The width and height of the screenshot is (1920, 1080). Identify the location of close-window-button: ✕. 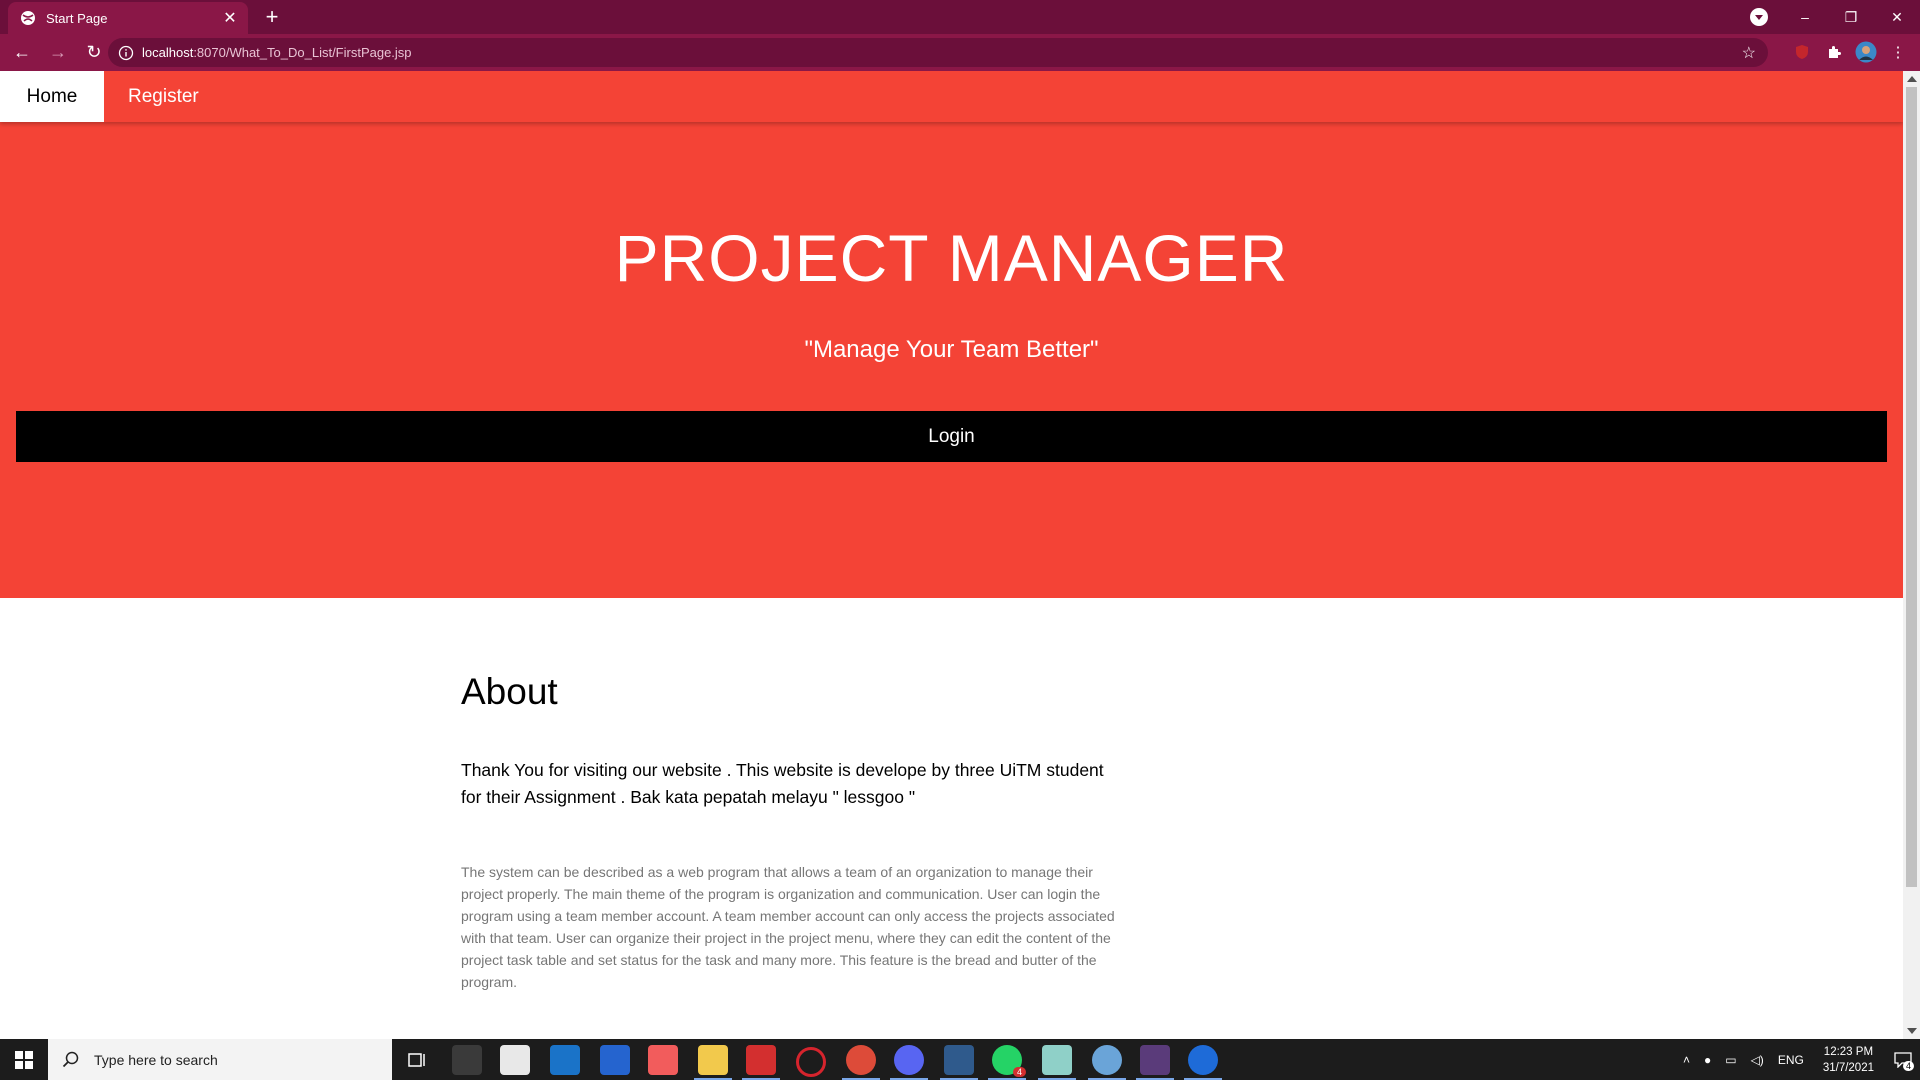
(1897, 17).